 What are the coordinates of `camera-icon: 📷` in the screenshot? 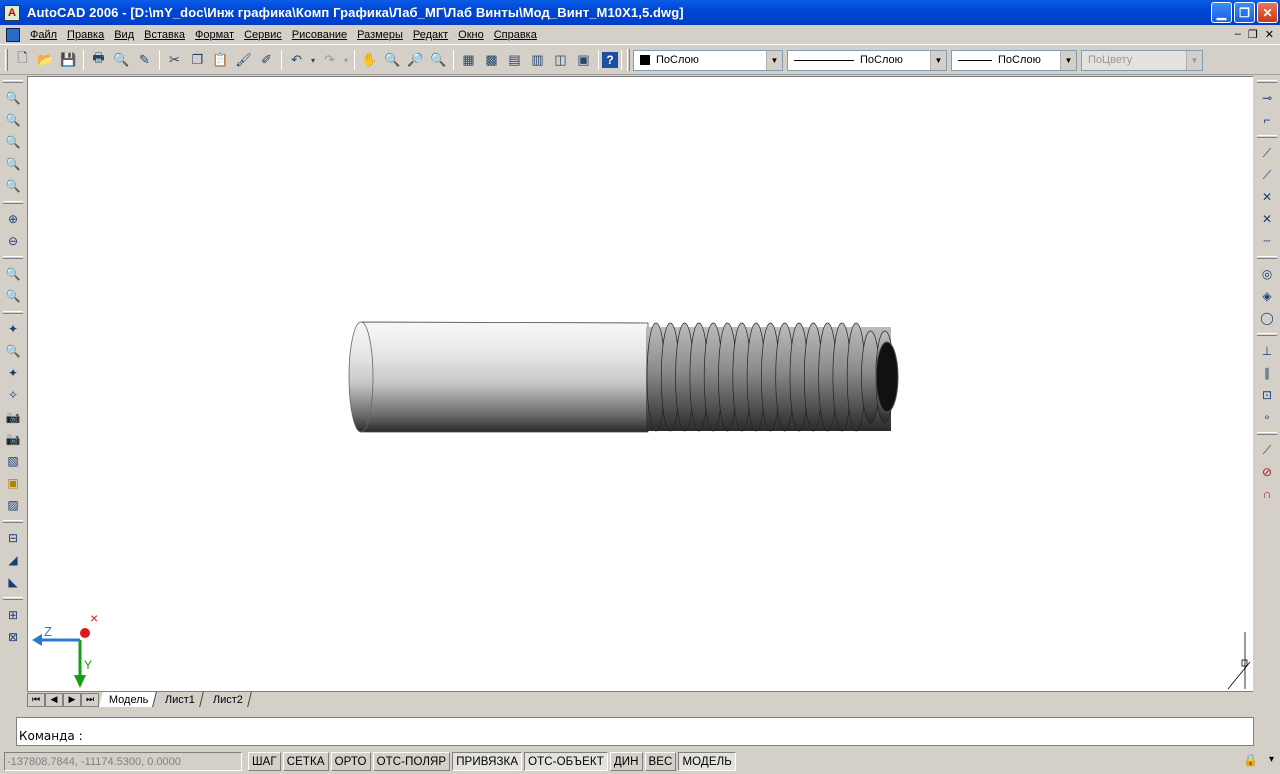 It's located at (13, 417).